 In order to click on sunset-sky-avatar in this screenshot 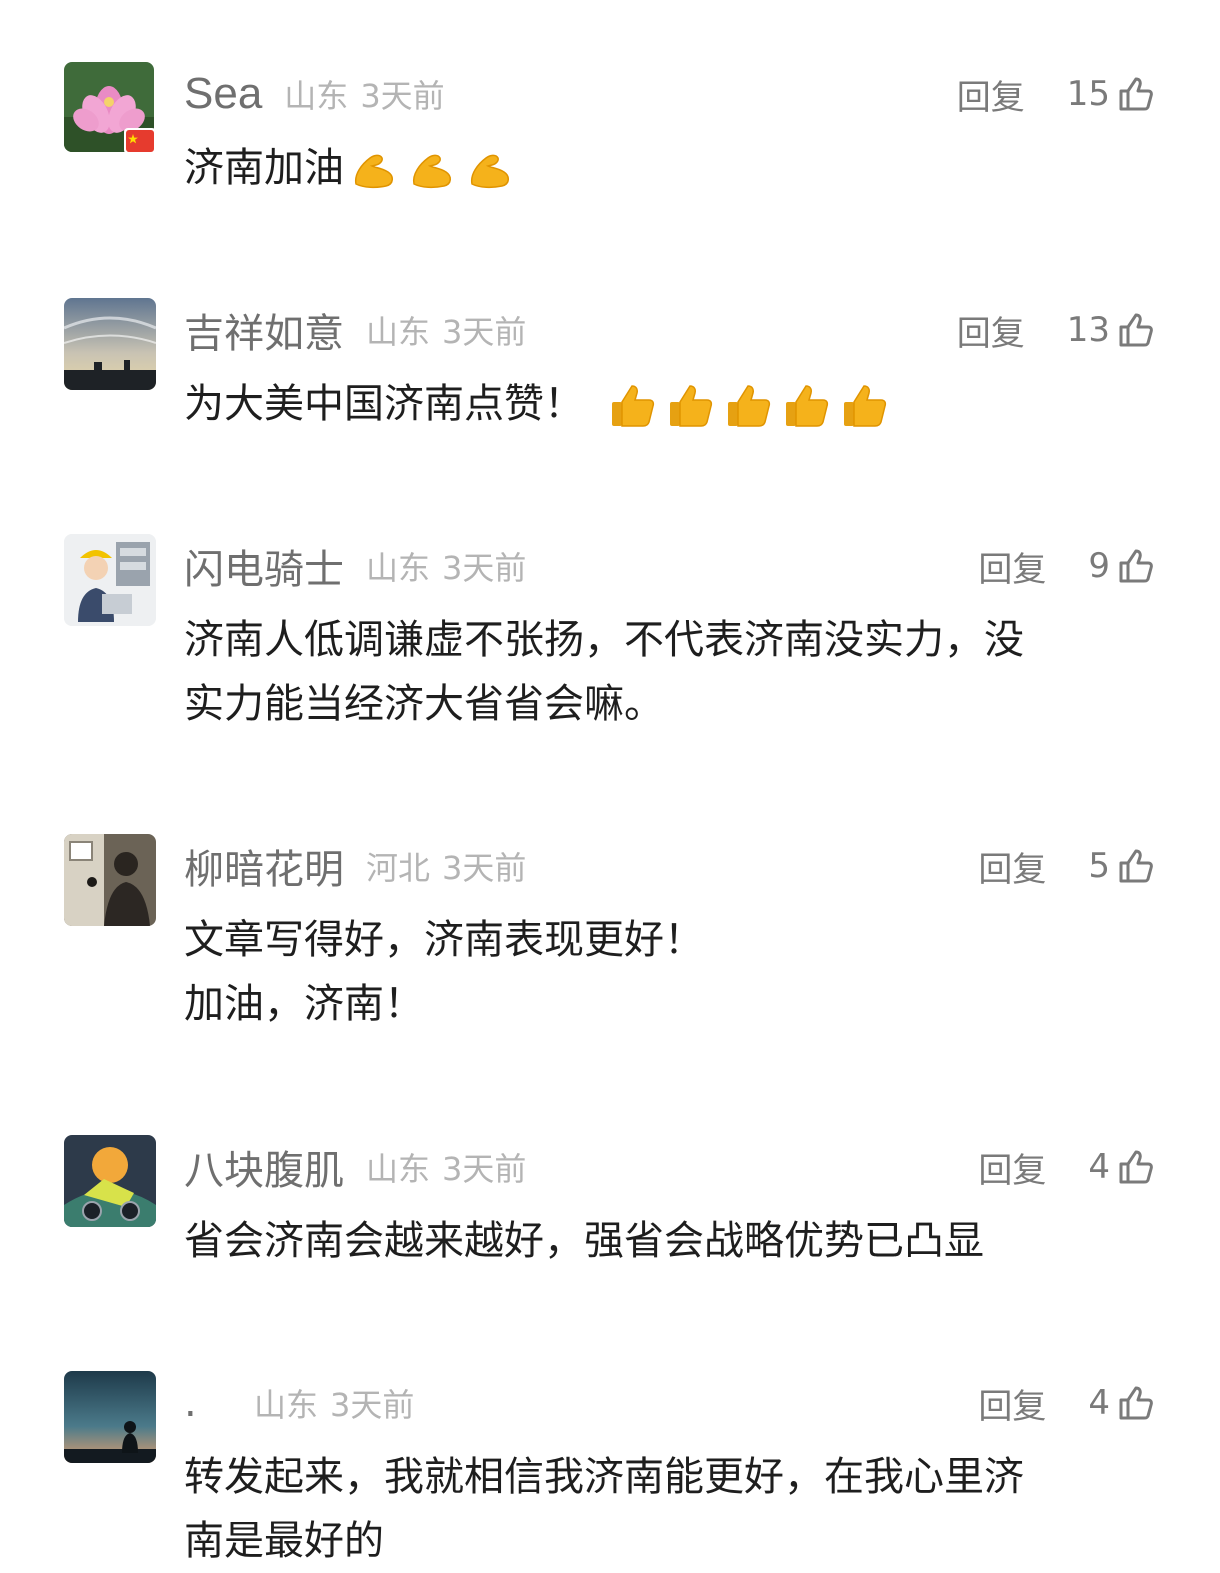, I will do `click(110, 344)`.